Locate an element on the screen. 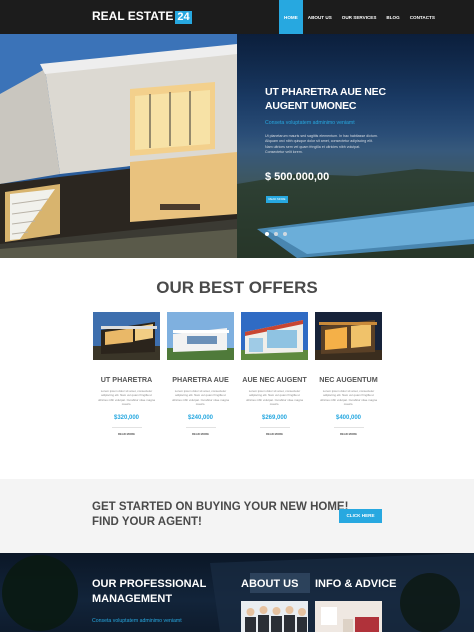 The image size is (474, 632). nav-home: HOME is located at coordinates (291, 17).